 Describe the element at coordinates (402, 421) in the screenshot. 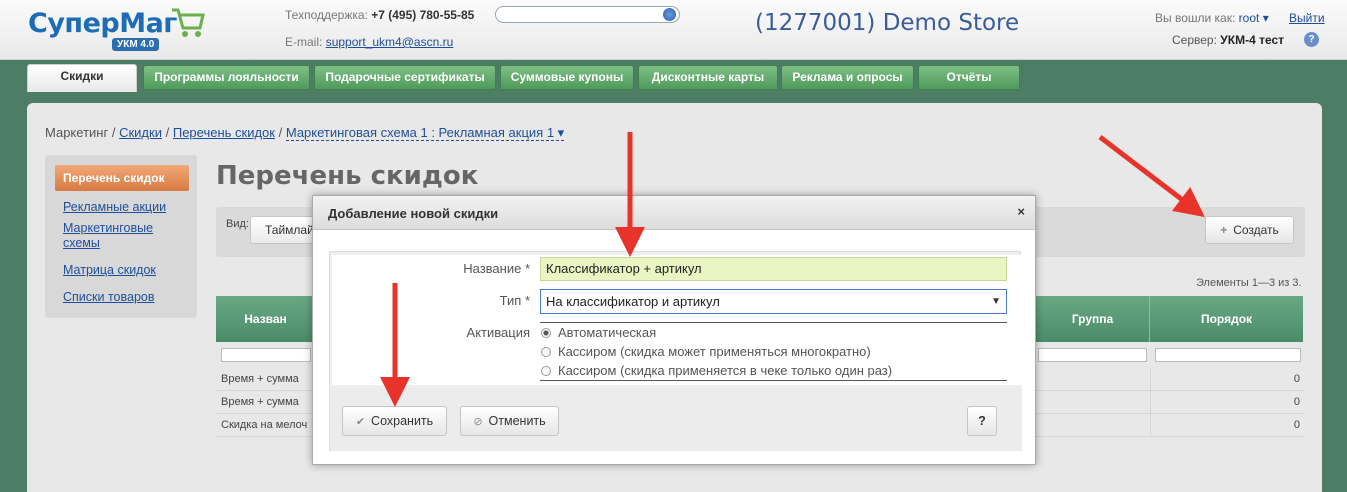

I see `save-label: Сохранить` at that location.